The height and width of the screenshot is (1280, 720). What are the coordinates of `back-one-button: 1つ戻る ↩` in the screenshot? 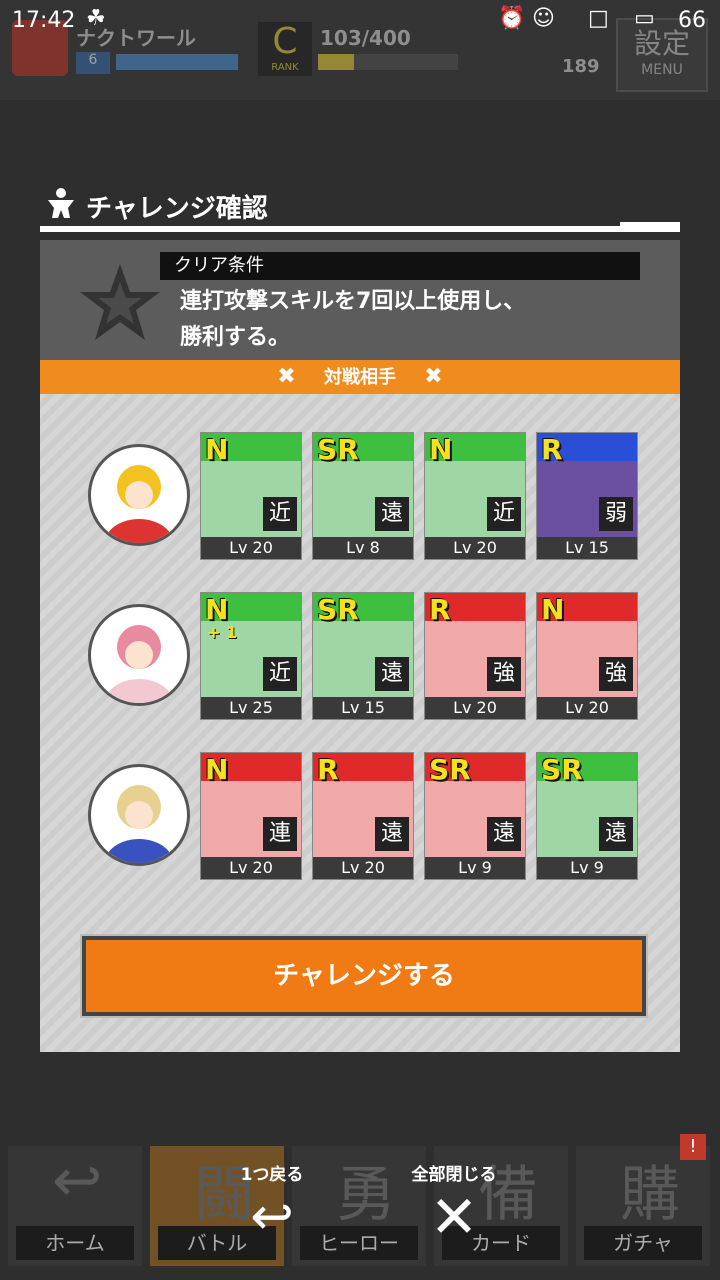 It's located at (272, 1210).